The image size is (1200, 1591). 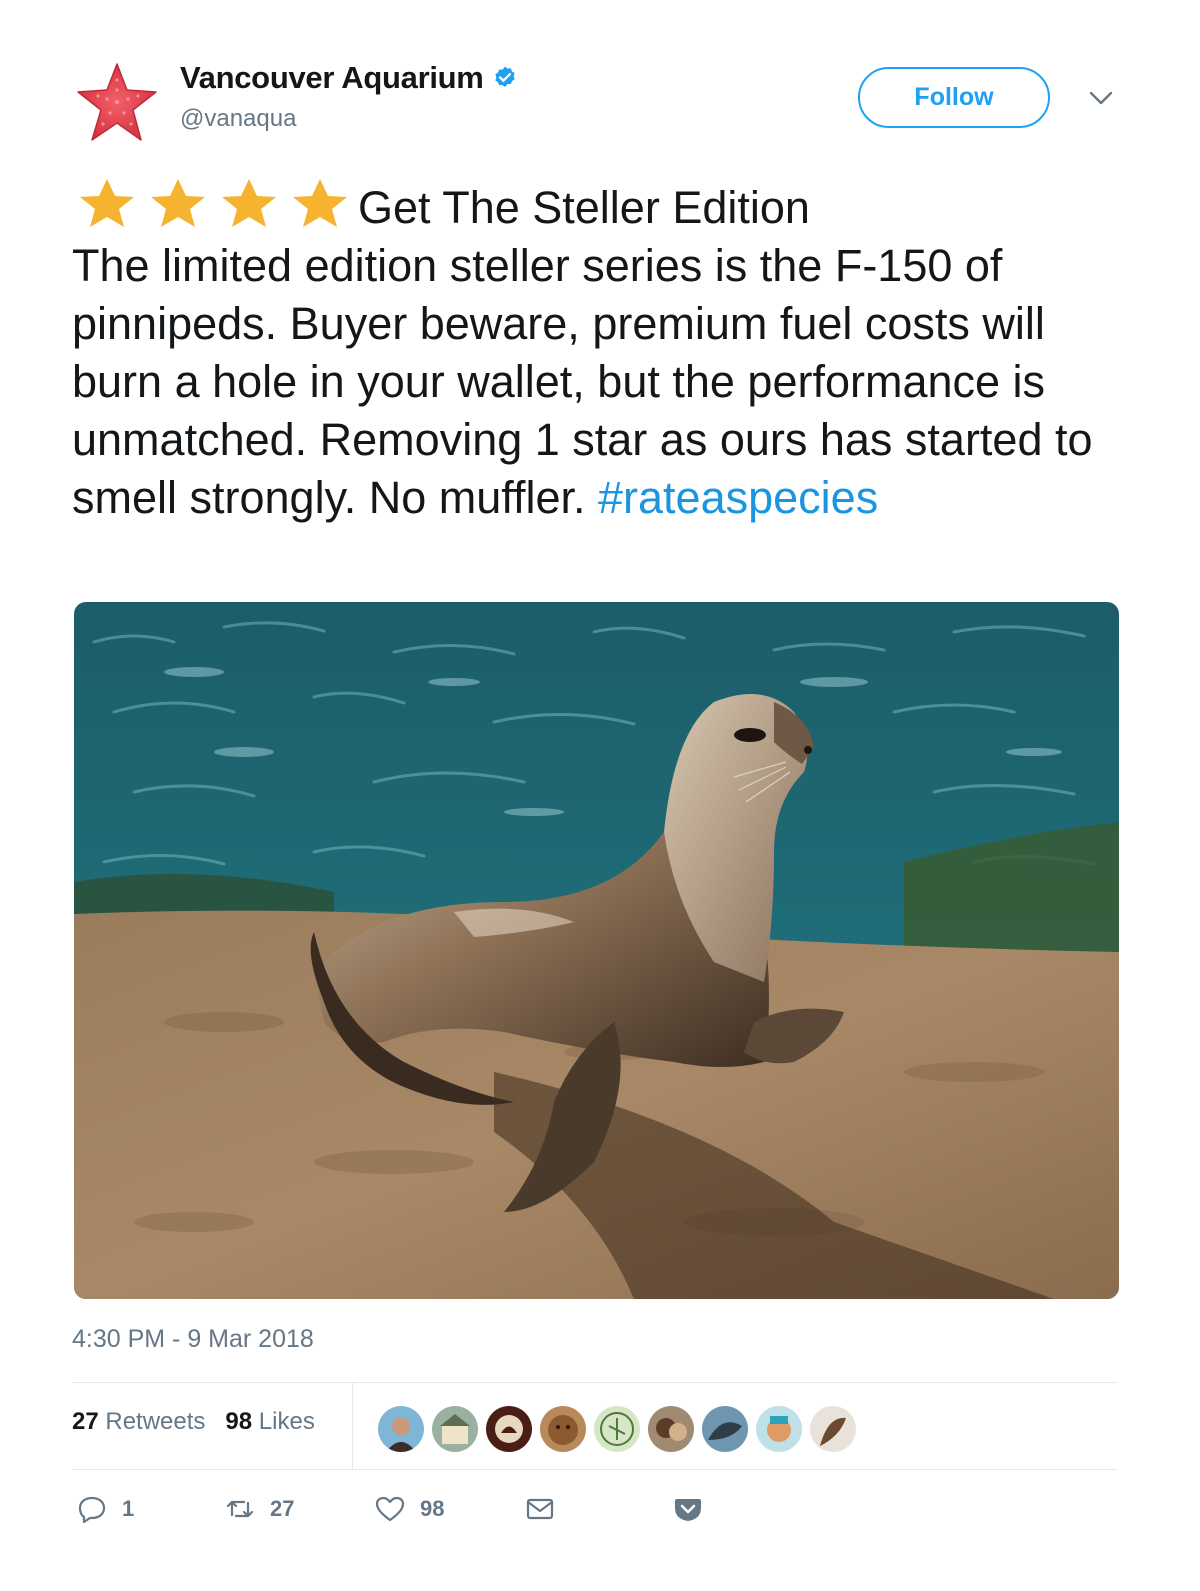 I want to click on chevron-down-icon, so click(x=1101, y=98).